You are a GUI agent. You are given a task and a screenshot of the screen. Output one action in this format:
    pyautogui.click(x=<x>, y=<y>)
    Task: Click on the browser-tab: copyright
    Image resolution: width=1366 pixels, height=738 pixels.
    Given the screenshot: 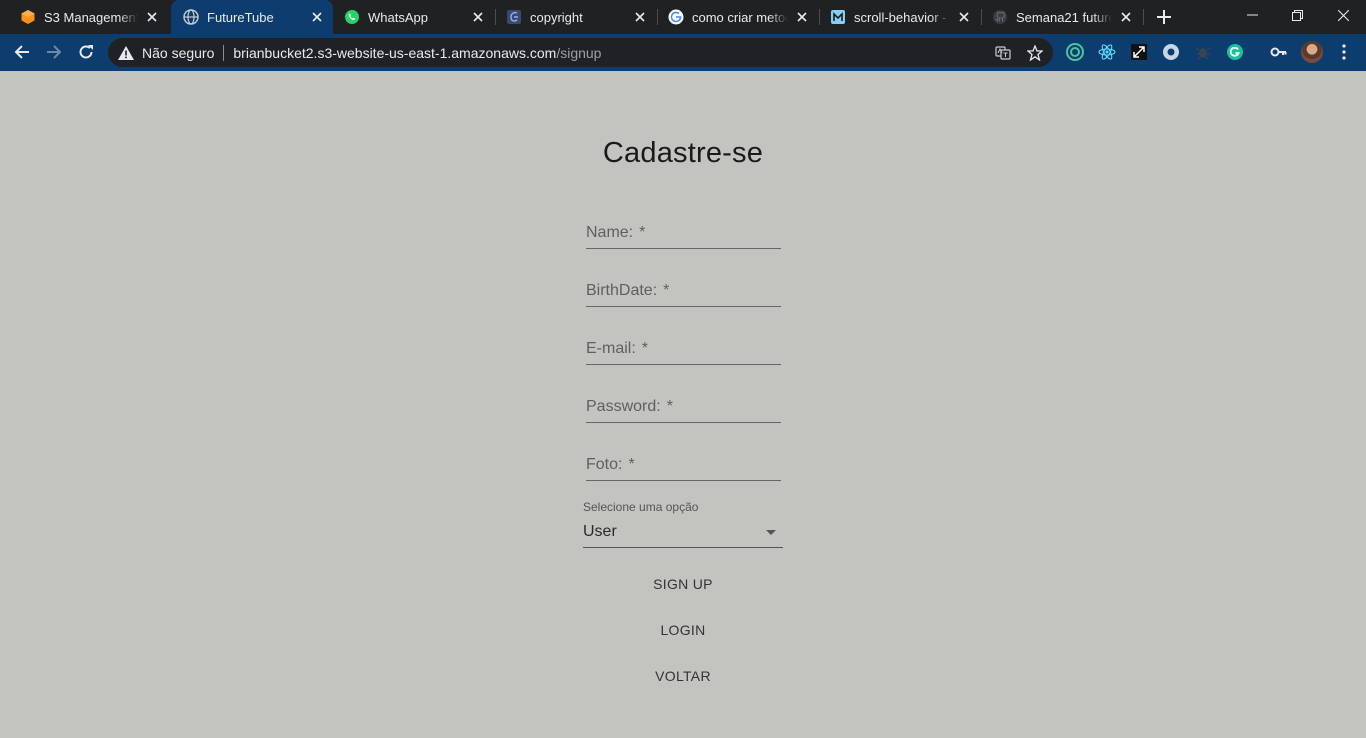 What is the action you would take?
    pyautogui.click(x=575, y=17)
    